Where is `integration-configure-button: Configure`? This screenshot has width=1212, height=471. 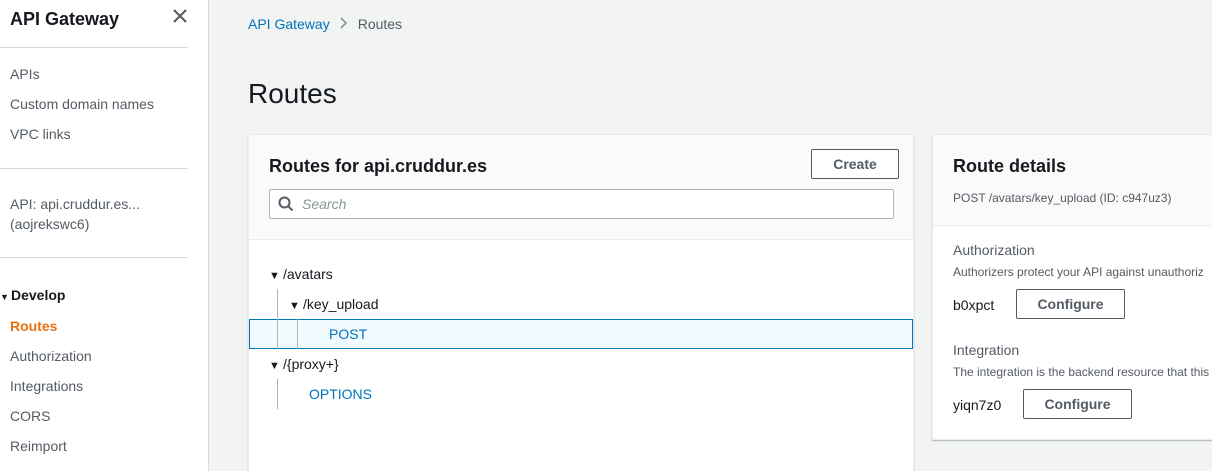
integration-configure-button: Configure is located at coordinates (1077, 404).